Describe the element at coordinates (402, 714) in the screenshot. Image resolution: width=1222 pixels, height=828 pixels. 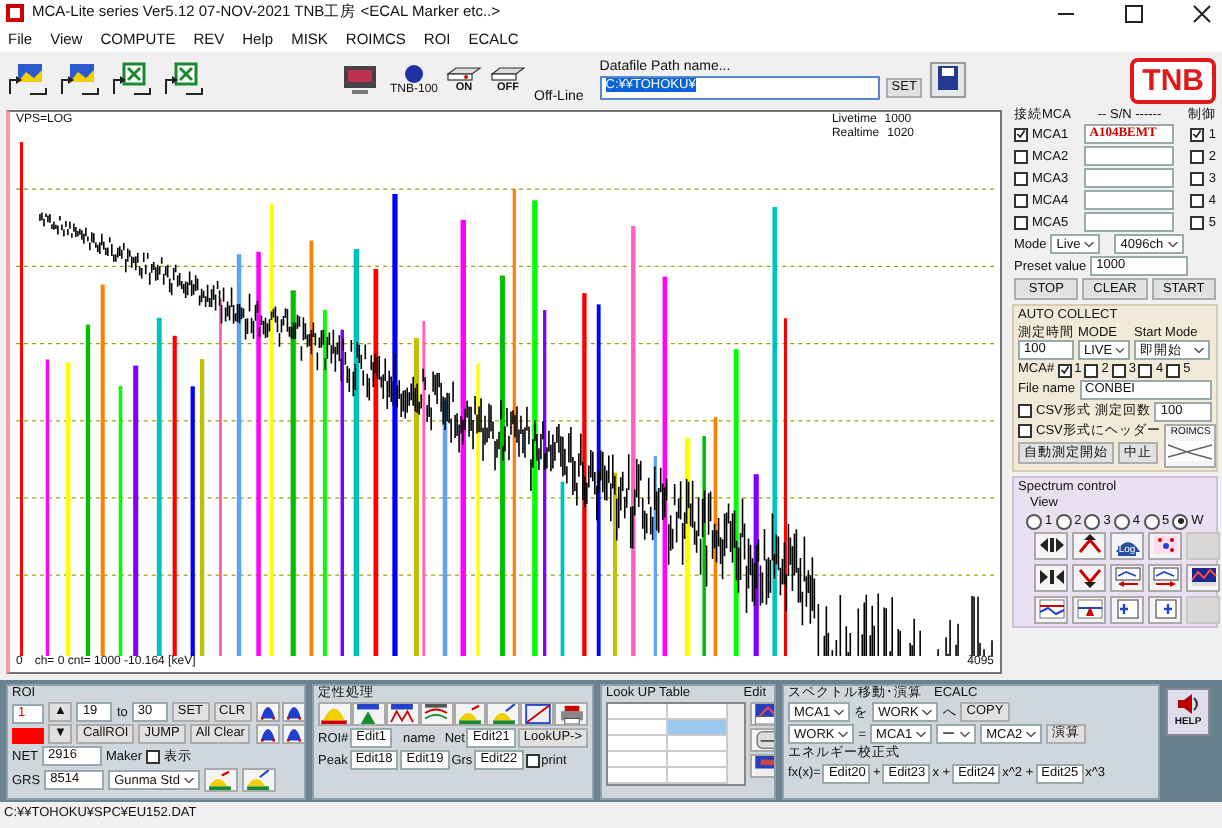
I see `pkcal-button` at that location.